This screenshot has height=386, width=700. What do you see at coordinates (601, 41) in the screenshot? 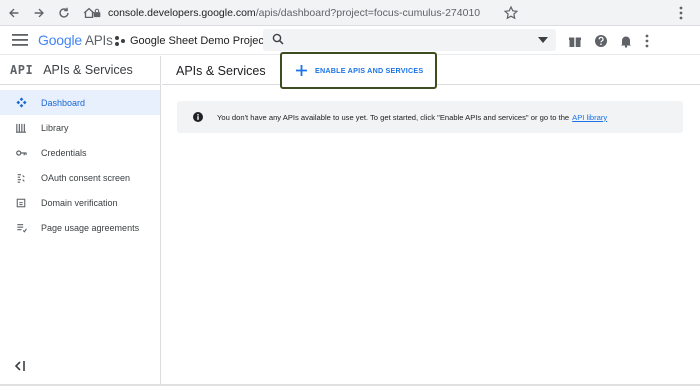
I see `help-icon` at bounding box center [601, 41].